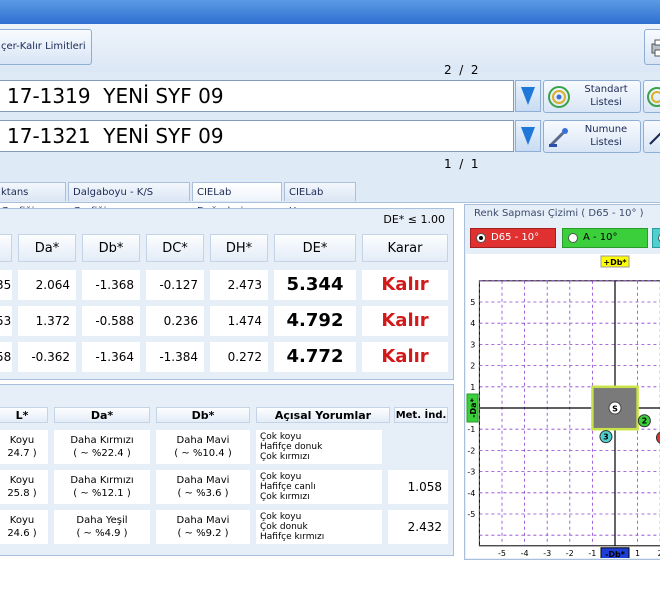 Image resolution: width=660 pixels, height=600 pixels. Describe the element at coordinates (319, 447) in the screenshot. I see `interp-row1-comments: Çok koyu Hafifçe donuk Çok kırmızı` at that location.